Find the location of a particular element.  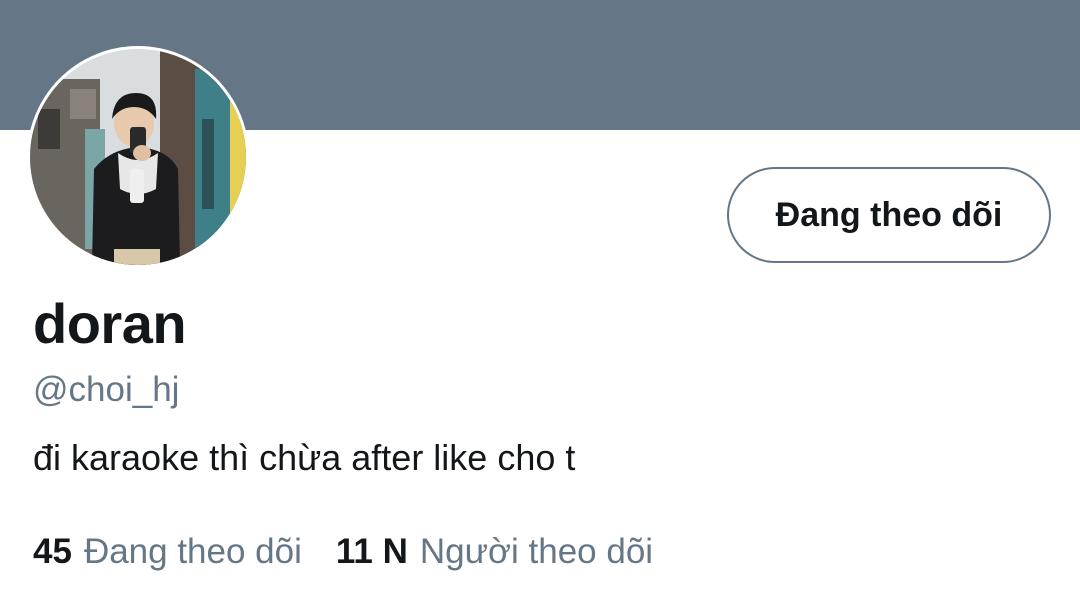

profile-bio: đi karaoke thì chừa after like cho t is located at coordinates (304, 457).